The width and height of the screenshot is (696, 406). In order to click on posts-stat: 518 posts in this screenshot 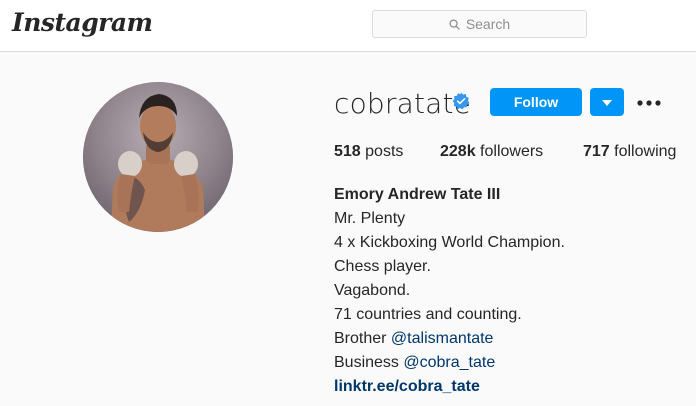, I will do `click(368, 152)`.